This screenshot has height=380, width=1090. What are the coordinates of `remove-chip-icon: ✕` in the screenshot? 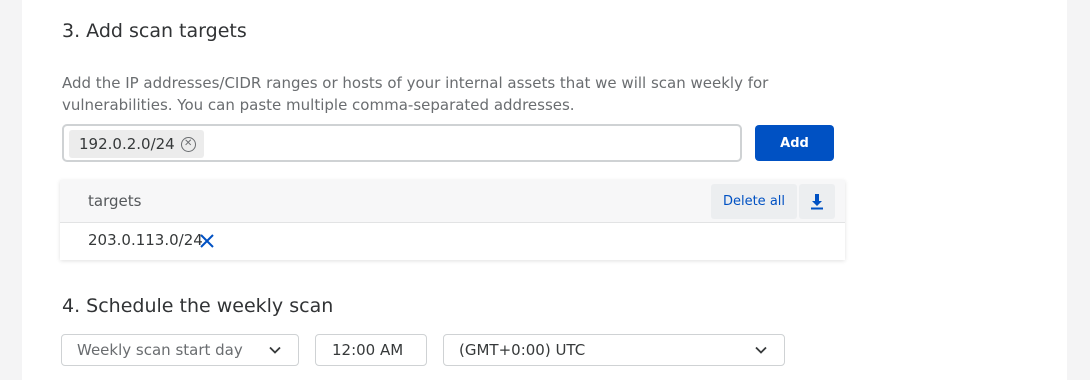 It's located at (188, 144).